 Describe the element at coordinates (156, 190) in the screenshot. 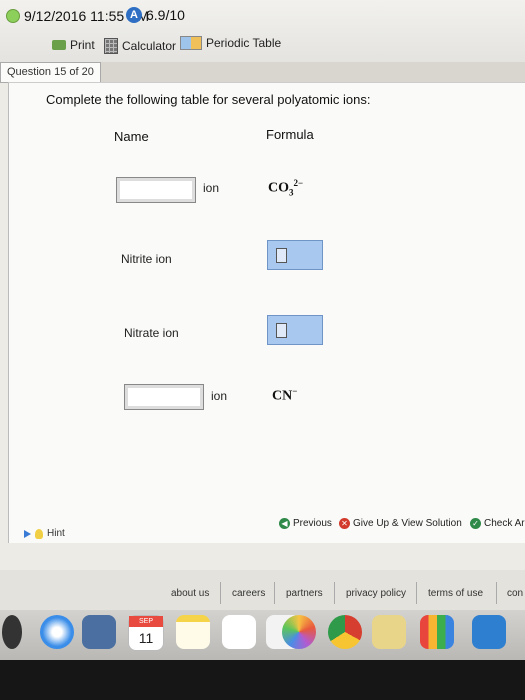

I see `name-input-row1` at that location.